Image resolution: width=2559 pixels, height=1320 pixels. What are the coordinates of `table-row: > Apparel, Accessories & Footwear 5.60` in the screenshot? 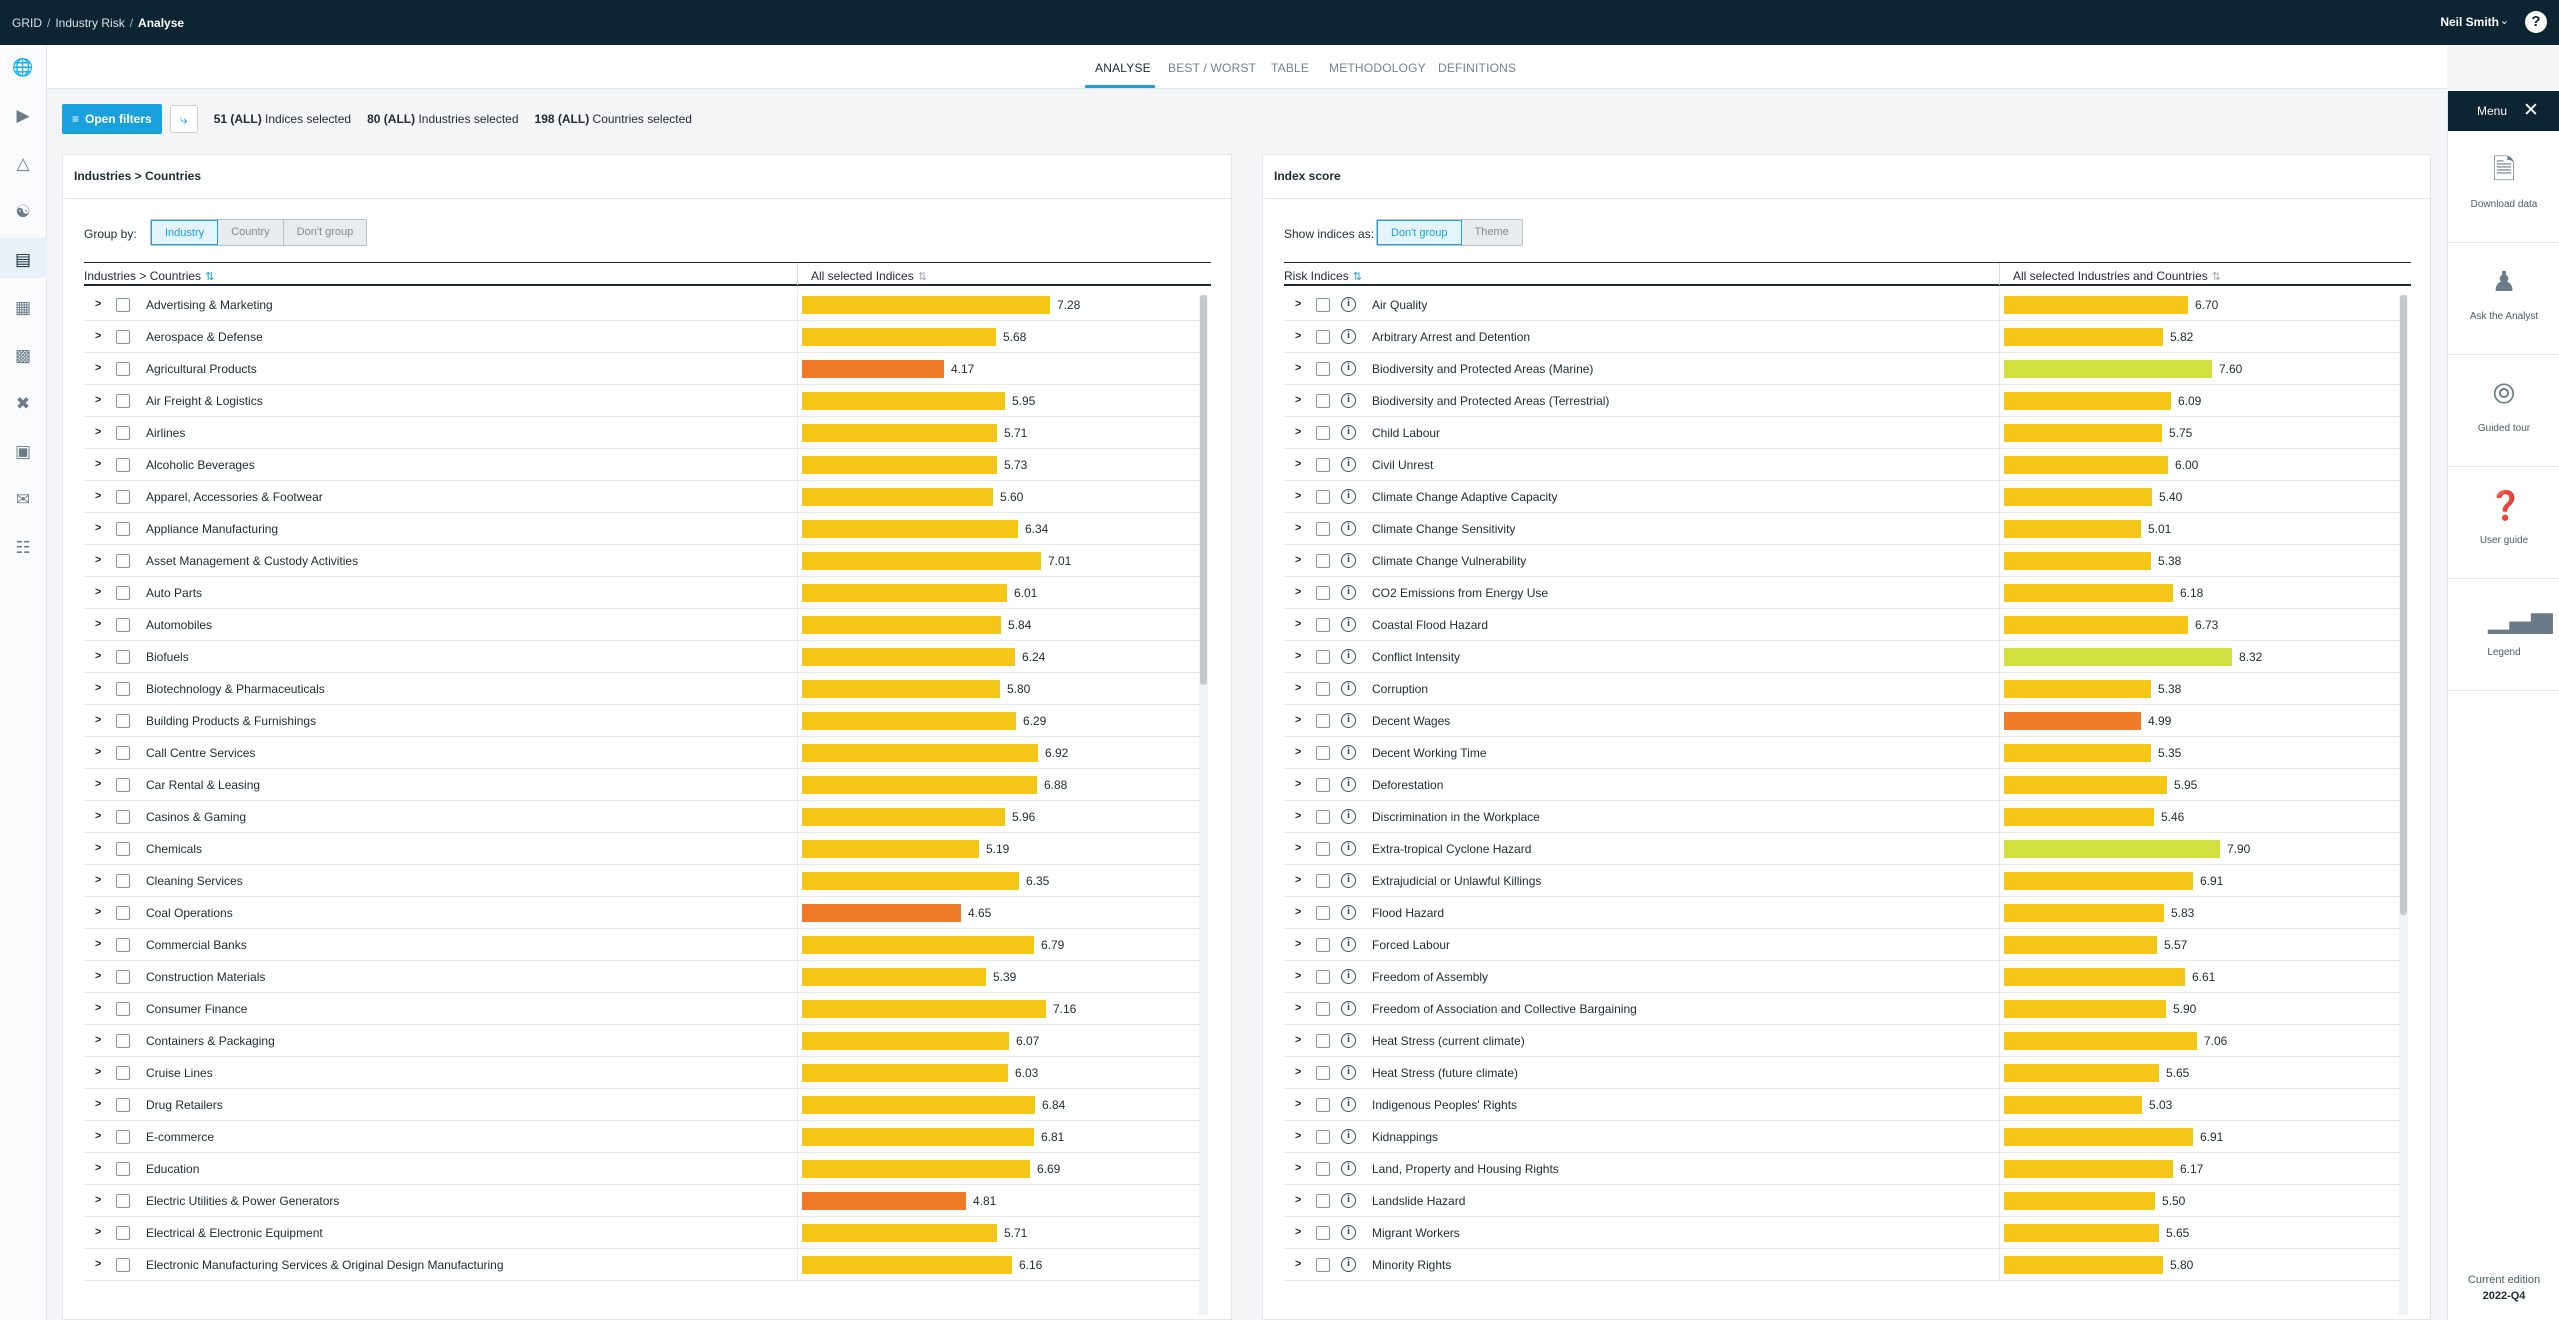 It's located at (644, 497).